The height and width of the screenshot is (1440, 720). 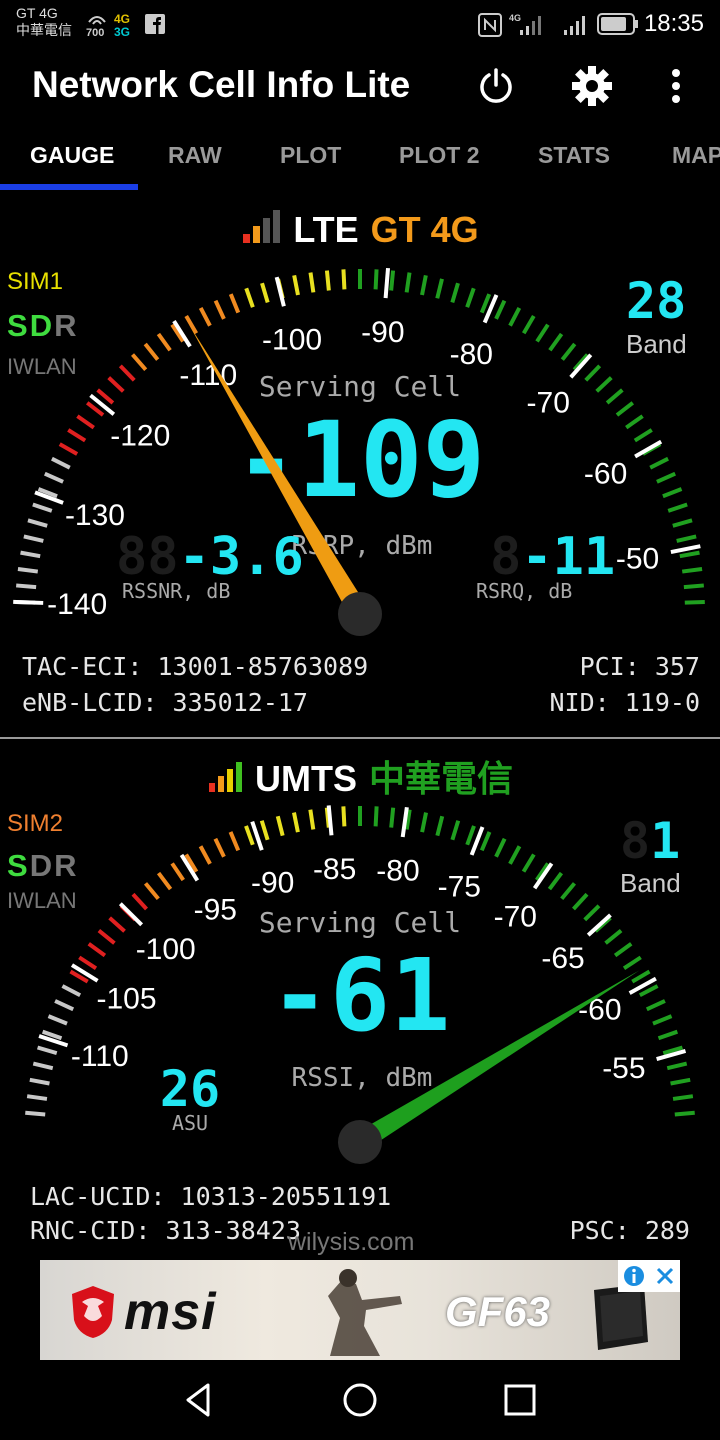 What do you see at coordinates (211, 1196) in the screenshot?
I see `sim2-lac-ucid: LAC-UCID: 10313-20551191` at bounding box center [211, 1196].